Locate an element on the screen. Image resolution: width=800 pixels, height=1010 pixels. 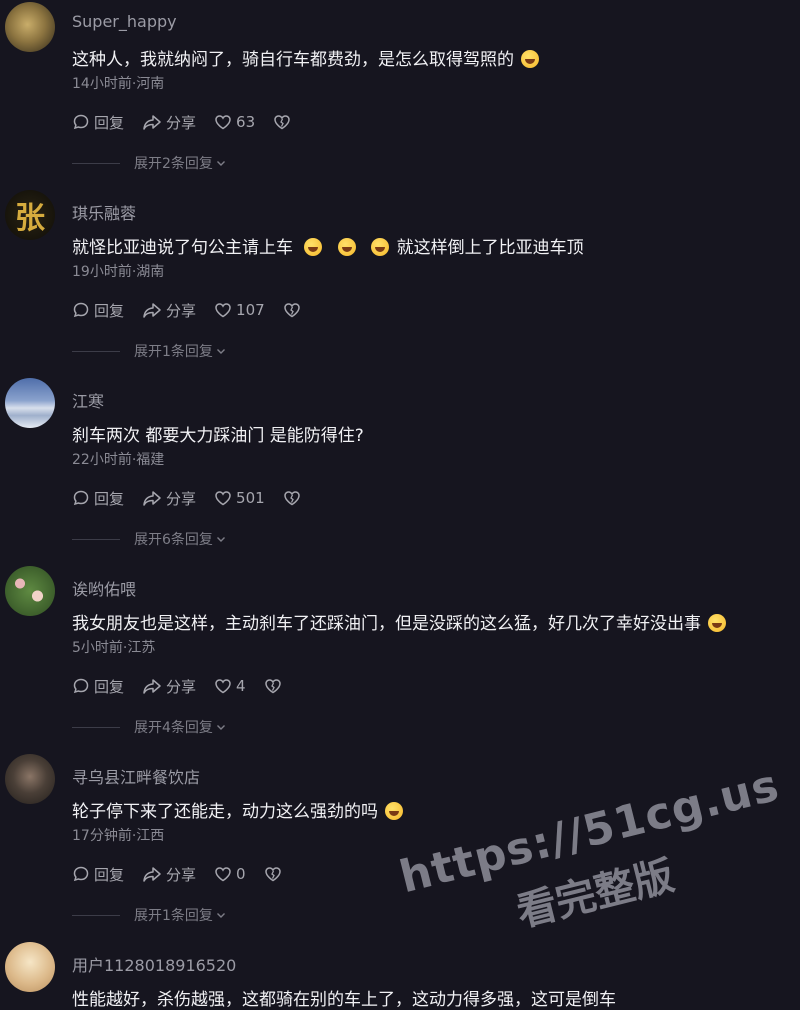
expand-replies-label: 展开1条回复 is located at coordinates (173, 352).